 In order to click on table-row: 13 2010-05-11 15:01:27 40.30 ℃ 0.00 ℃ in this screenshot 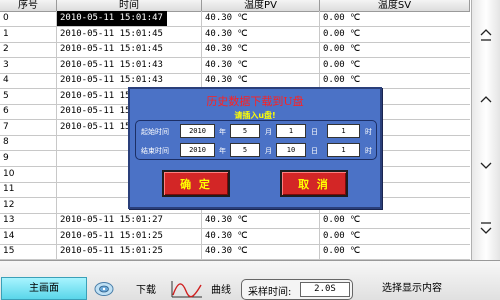, I will do `click(235, 221)`.